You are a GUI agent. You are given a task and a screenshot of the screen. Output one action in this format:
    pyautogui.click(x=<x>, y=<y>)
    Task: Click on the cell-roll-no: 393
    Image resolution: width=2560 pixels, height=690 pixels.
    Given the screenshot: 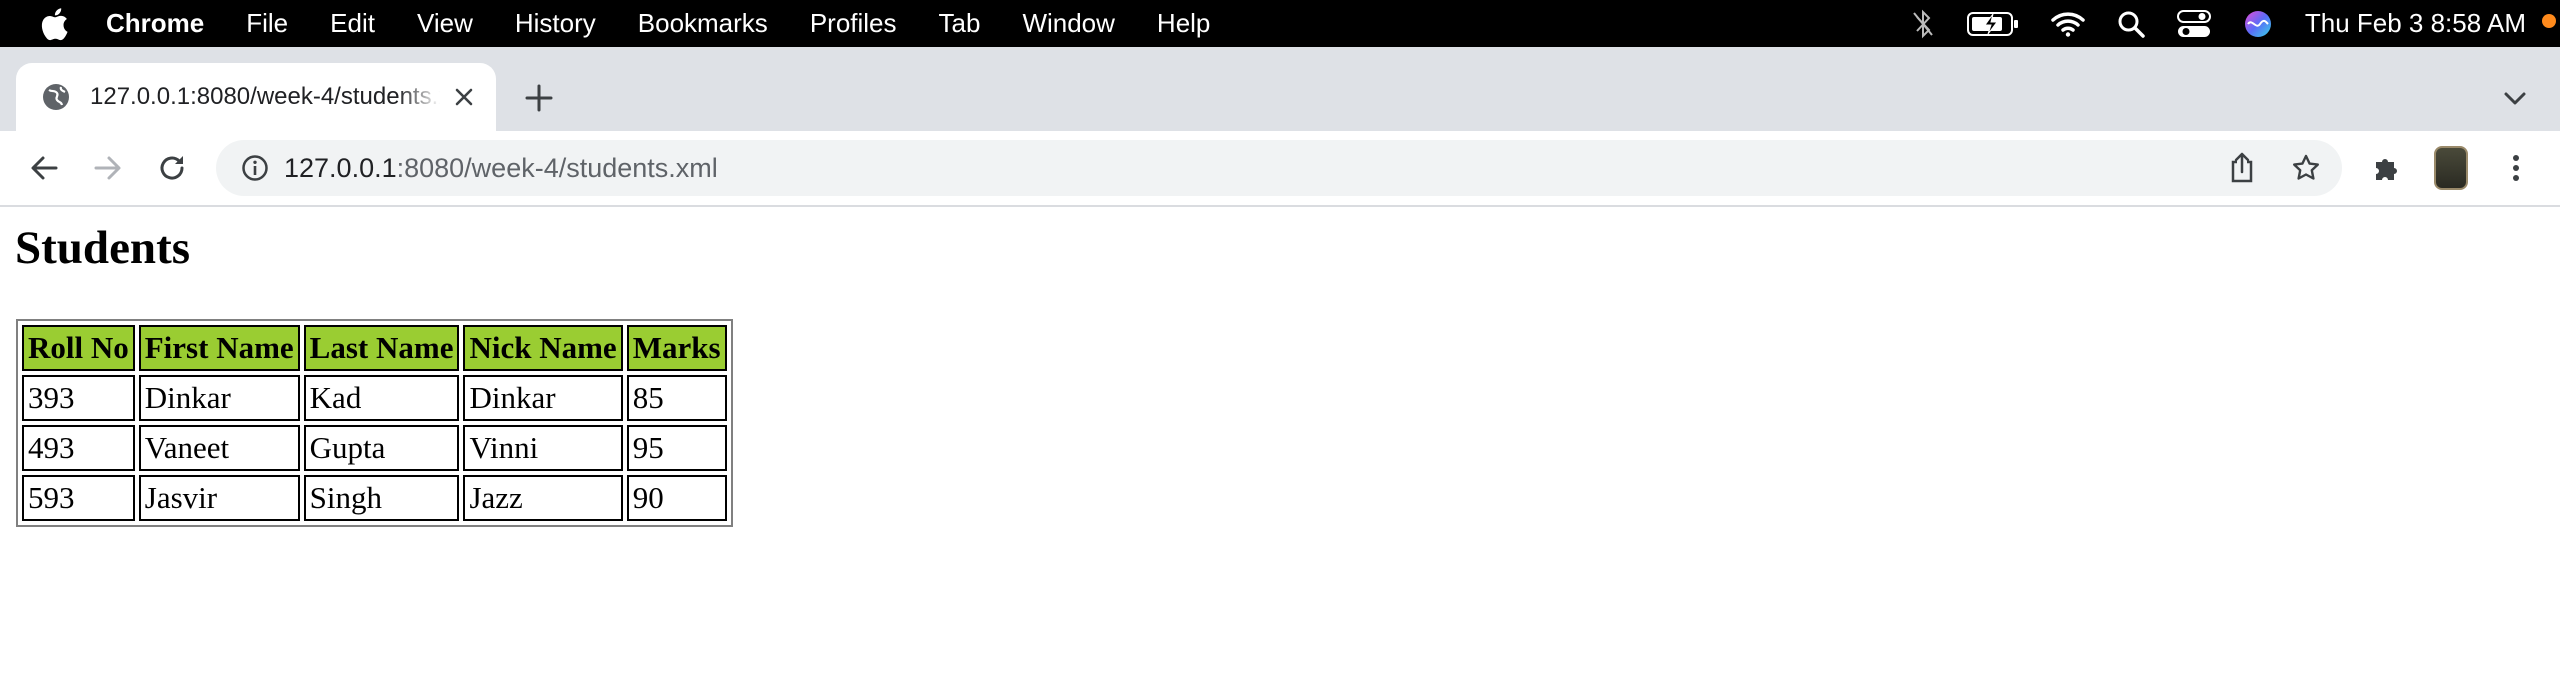 What is the action you would take?
    pyautogui.click(x=78, y=398)
    